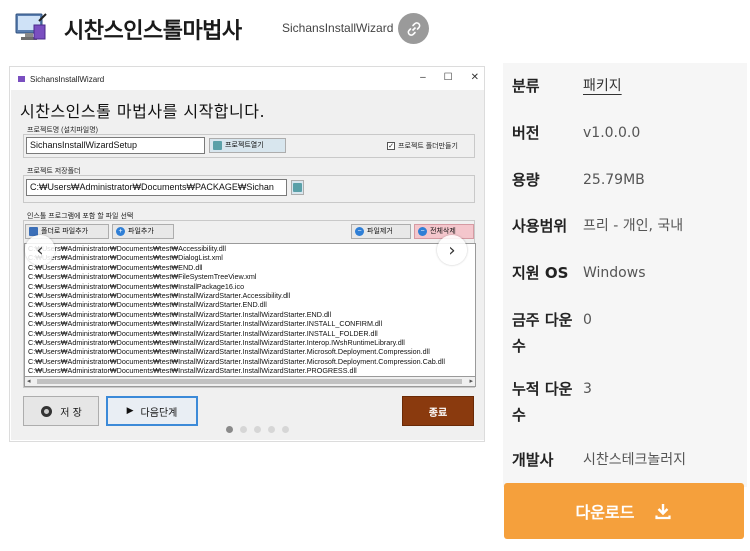  What do you see at coordinates (115, 145) in the screenshot?
I see `project-name-field: SichansInstallWizardSetup` at bounding box center [115, 145].